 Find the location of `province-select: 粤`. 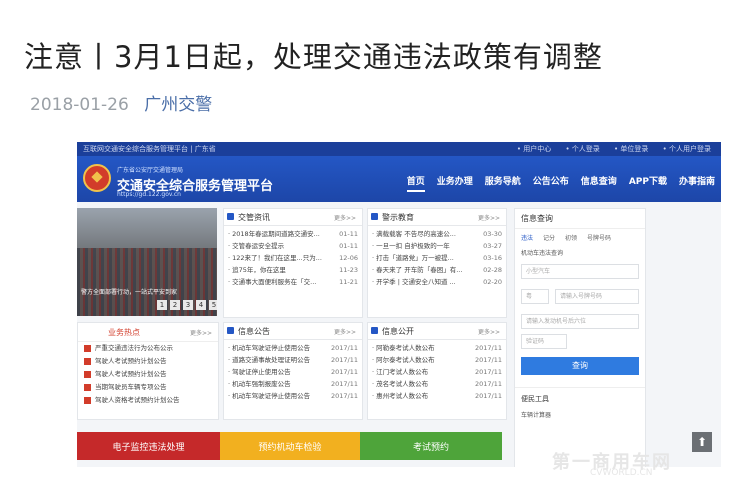

province-select: 粤 is located at coordinates (535, 296).